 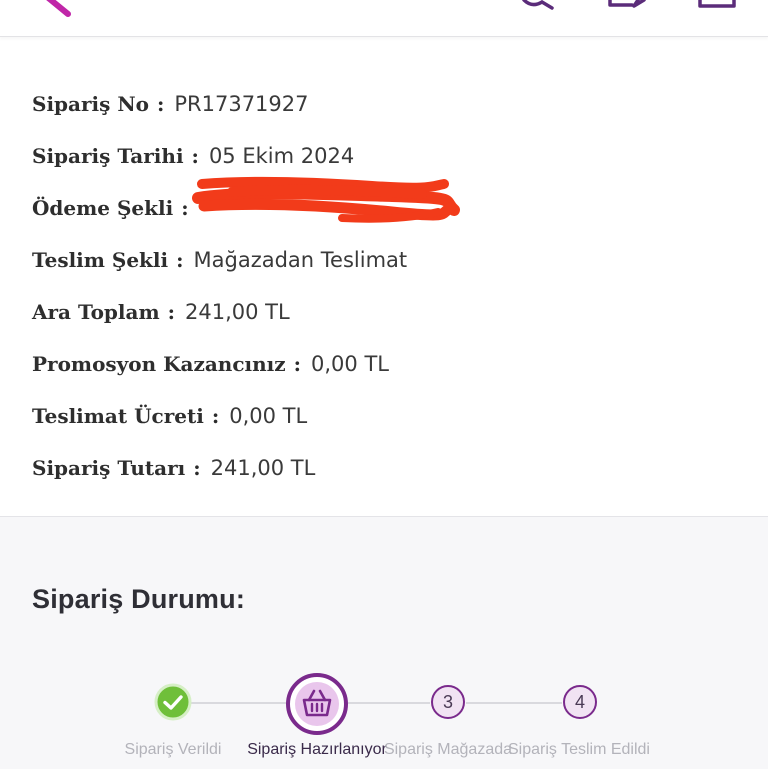 What do you see at coordinates (60, 10) in the screenshot?
I see `back-icon` at bounding box center [60, 10].